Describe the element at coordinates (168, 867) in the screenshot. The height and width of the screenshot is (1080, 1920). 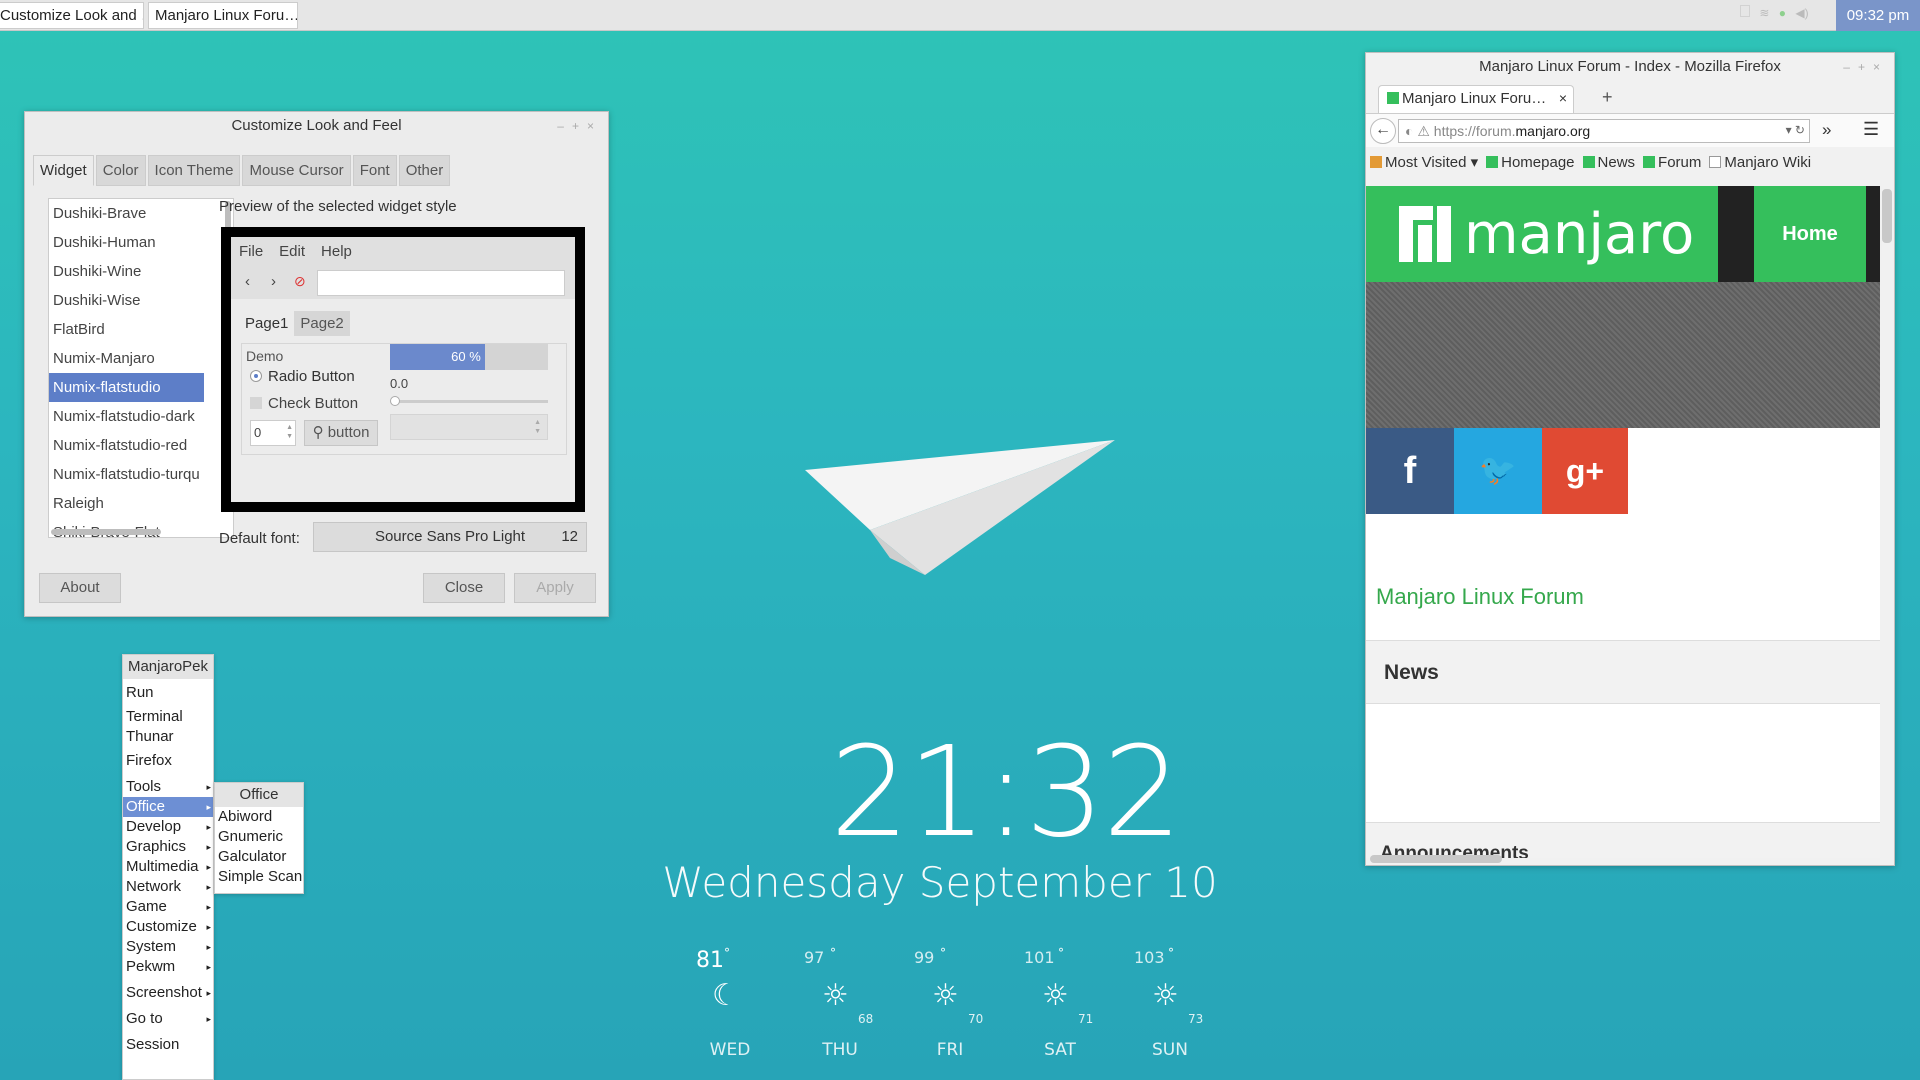
I see `menu-item-multimedia: Multimedia ▸` at that location.